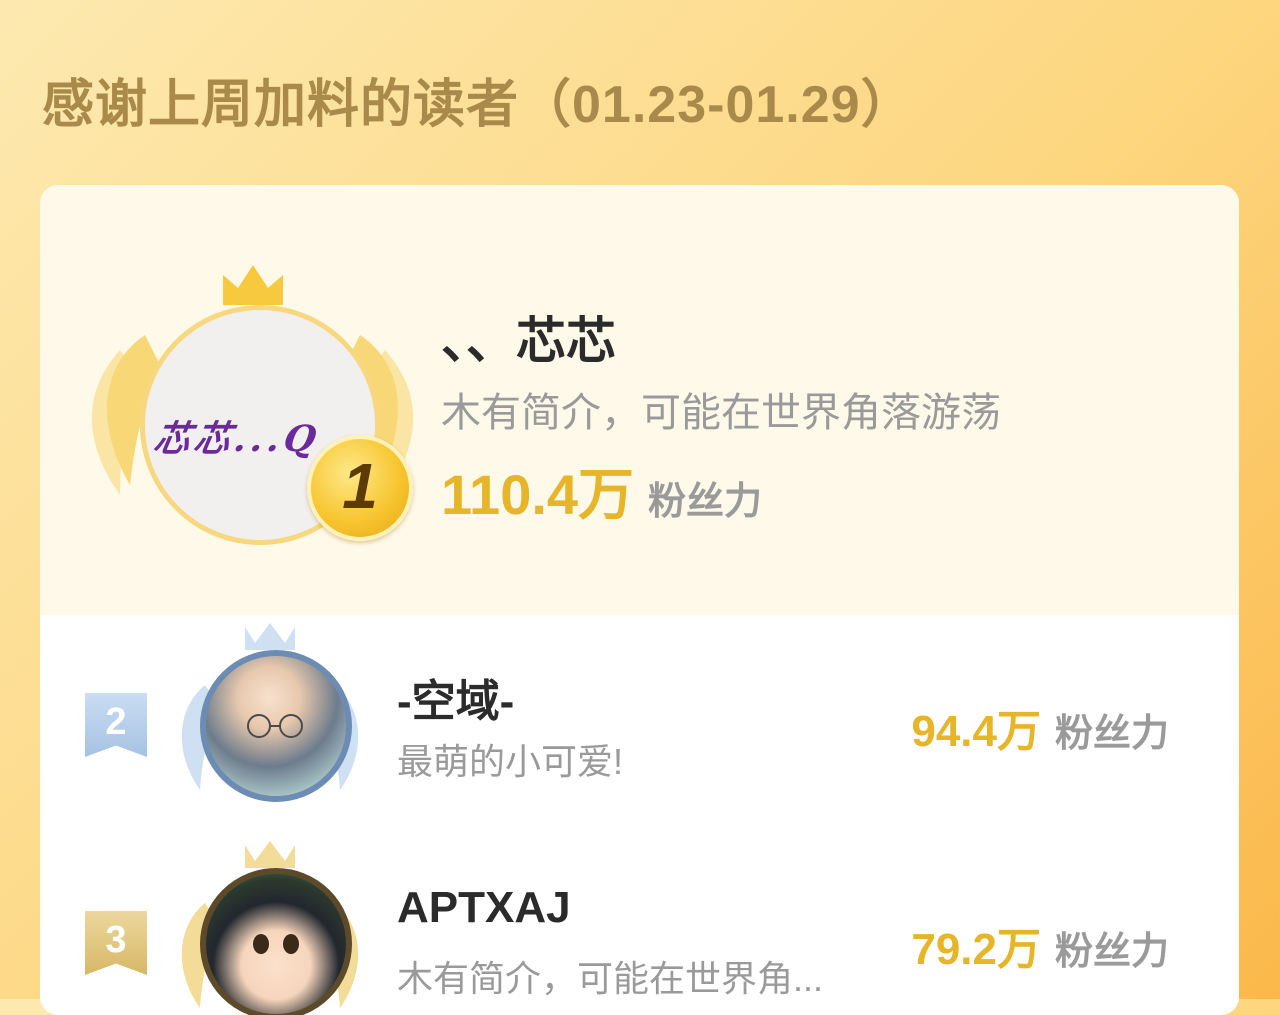 The width and height of the screenshot is (1280, 1015). Describe the element at coordinates (976, 731) in the screenshot. I see `fan-power-value: 94.4万` at that location.